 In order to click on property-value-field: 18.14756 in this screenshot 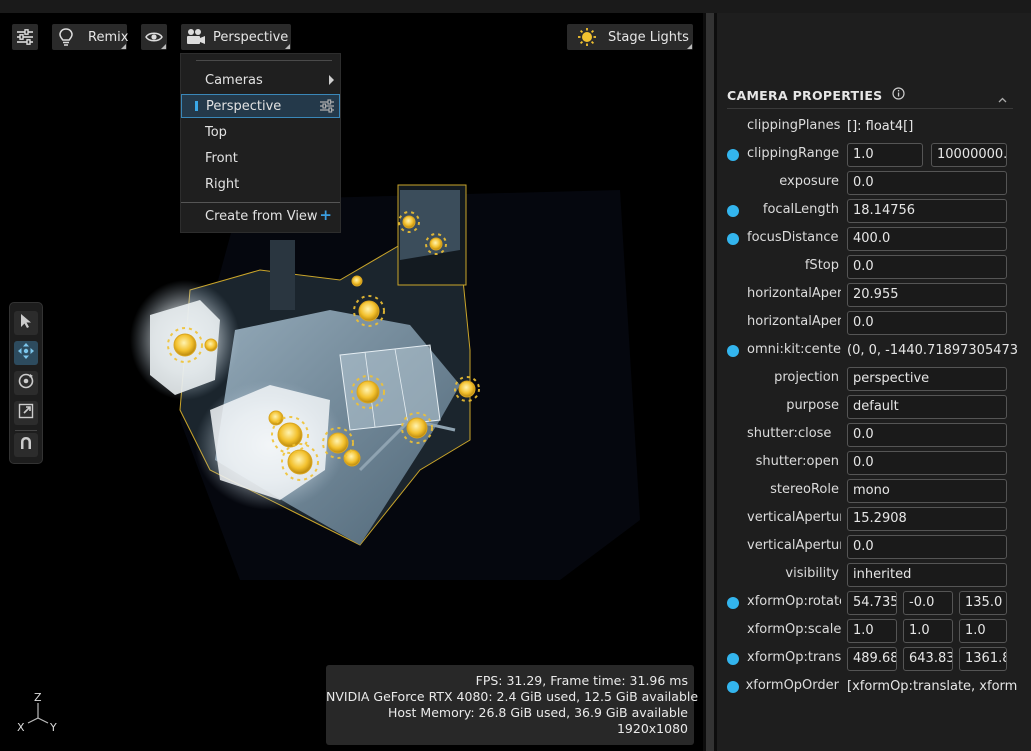, I will do `click(927, 211)`.